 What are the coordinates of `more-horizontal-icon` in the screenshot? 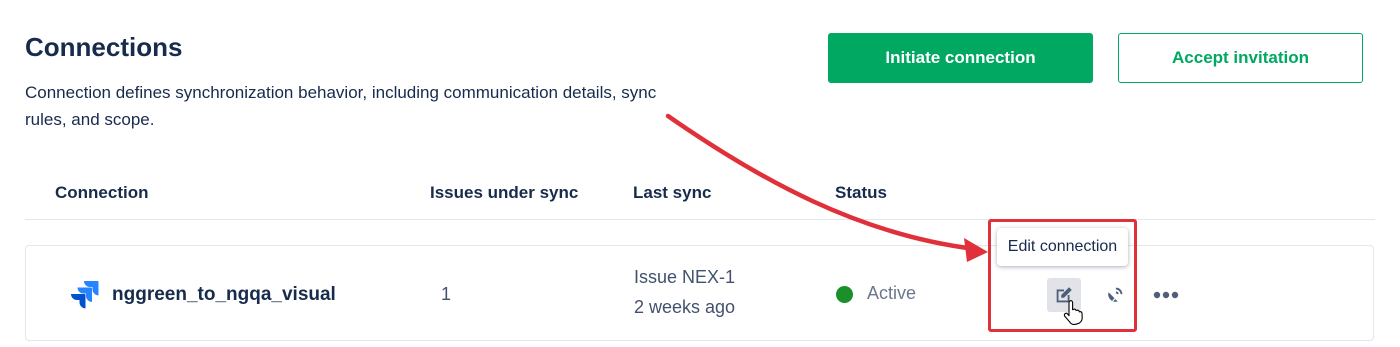 It's located at (1166, 295).